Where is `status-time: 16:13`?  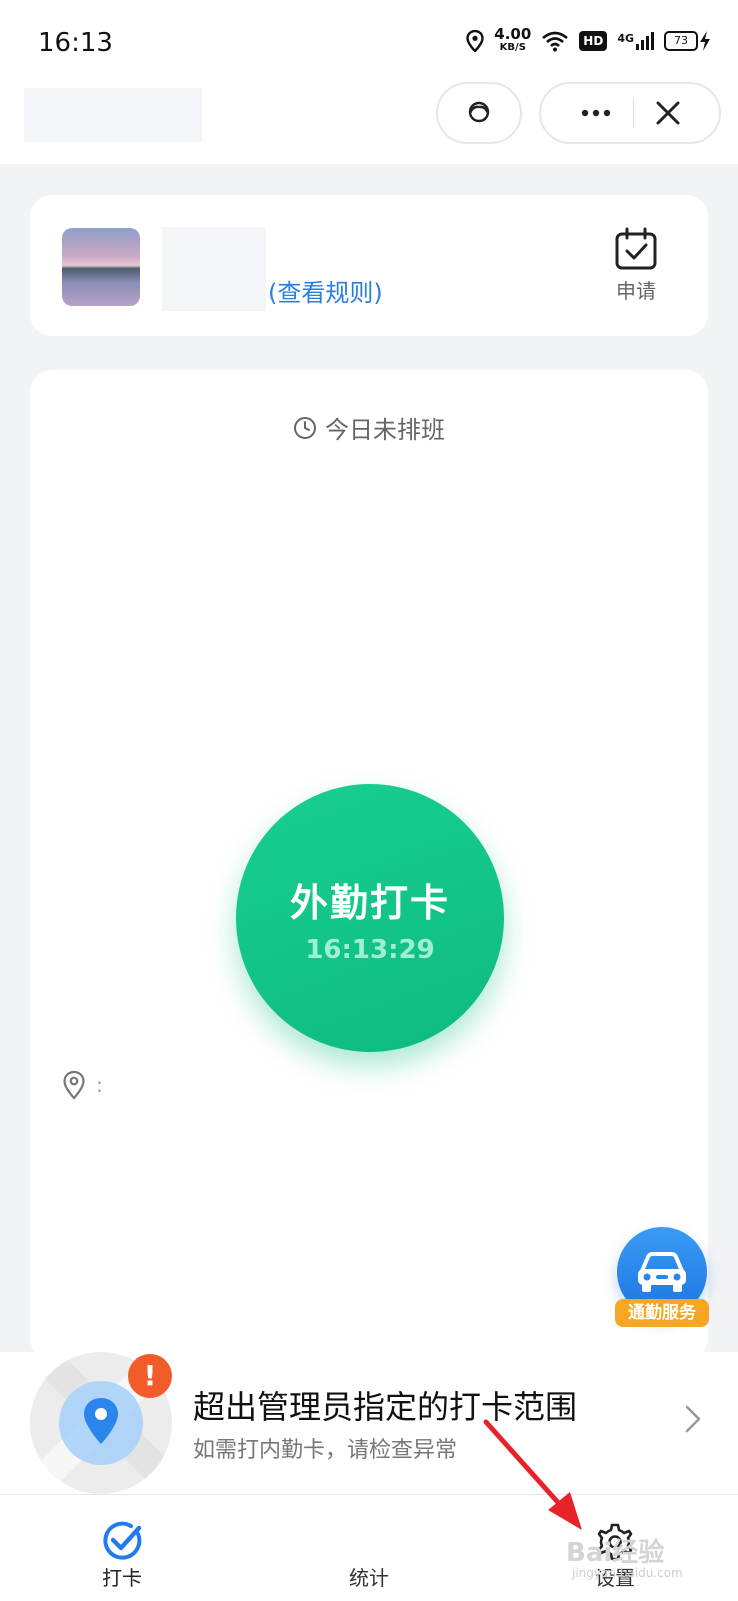 status-time: 16:13 is located at coordinates (75, 43).